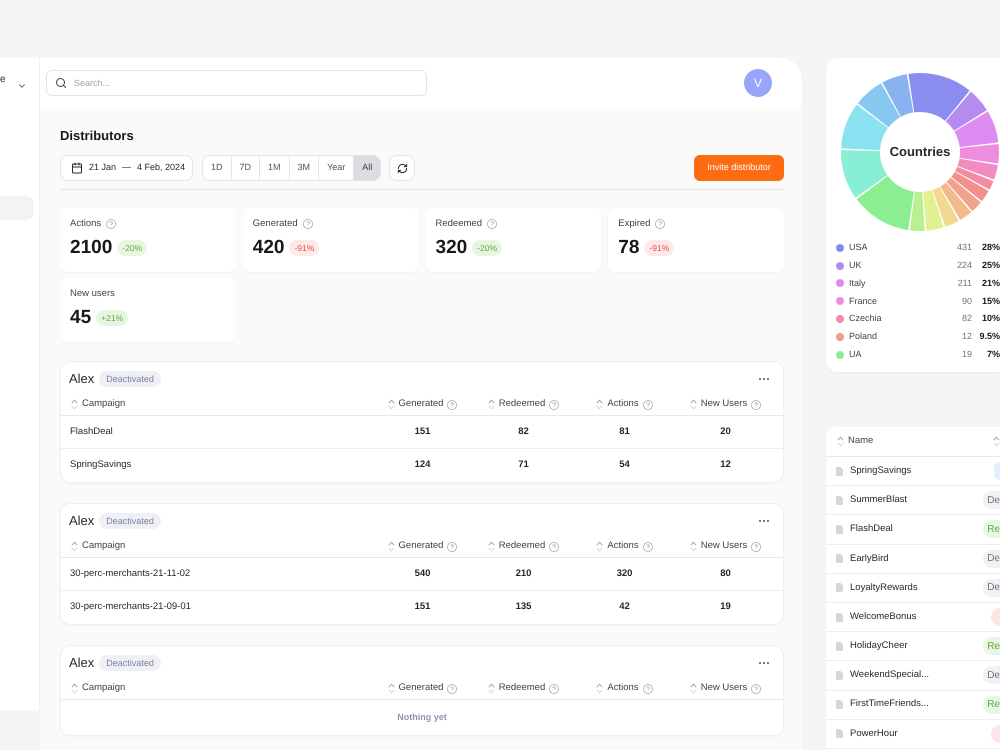 The height and width of the screenshot is (750, 1000). What do you see at coordinates (858, 247) in the screenshot?
I see `legend-label: USA` at bounding box center [858, 247].